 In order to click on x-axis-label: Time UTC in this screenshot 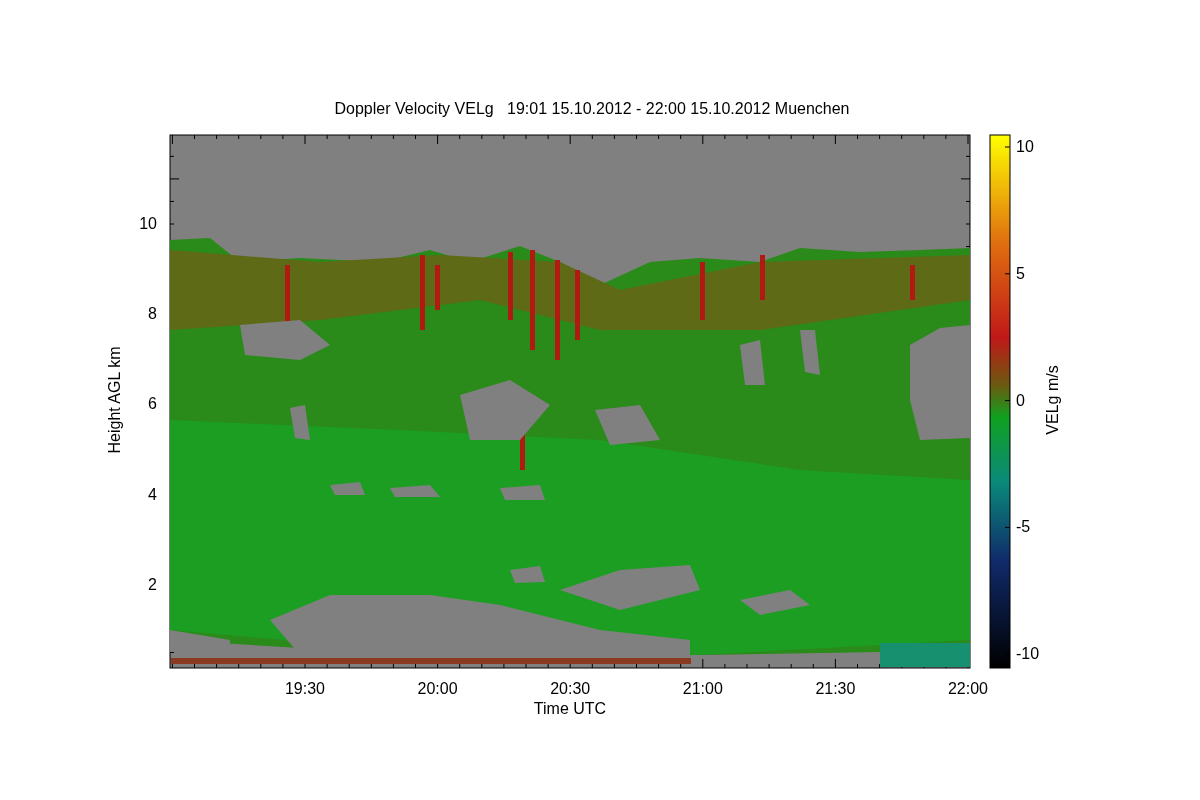, I will do `click(570, 708)`.